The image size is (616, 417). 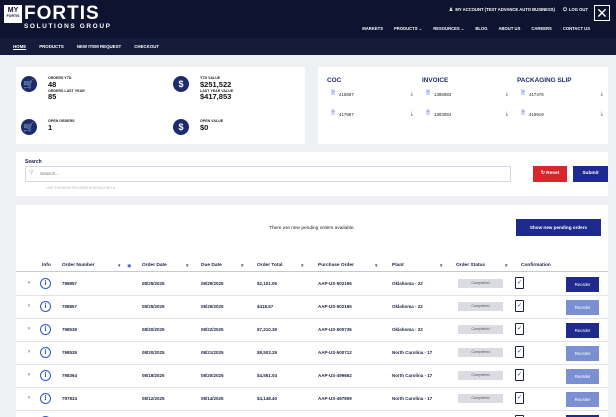 I want to click on fortis-logo: MY FORTIS FORTIS SOLUTIONS GROUP, so click(x=58, y=17).